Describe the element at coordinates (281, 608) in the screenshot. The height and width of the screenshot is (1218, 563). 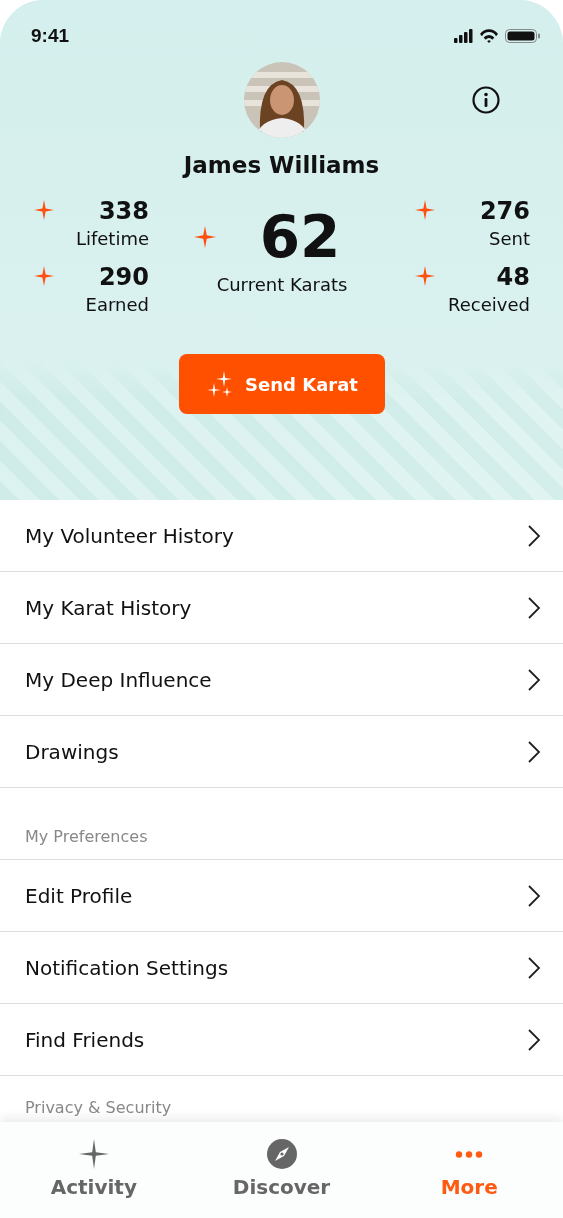
I see `menu-item: My Karat History` at that location.